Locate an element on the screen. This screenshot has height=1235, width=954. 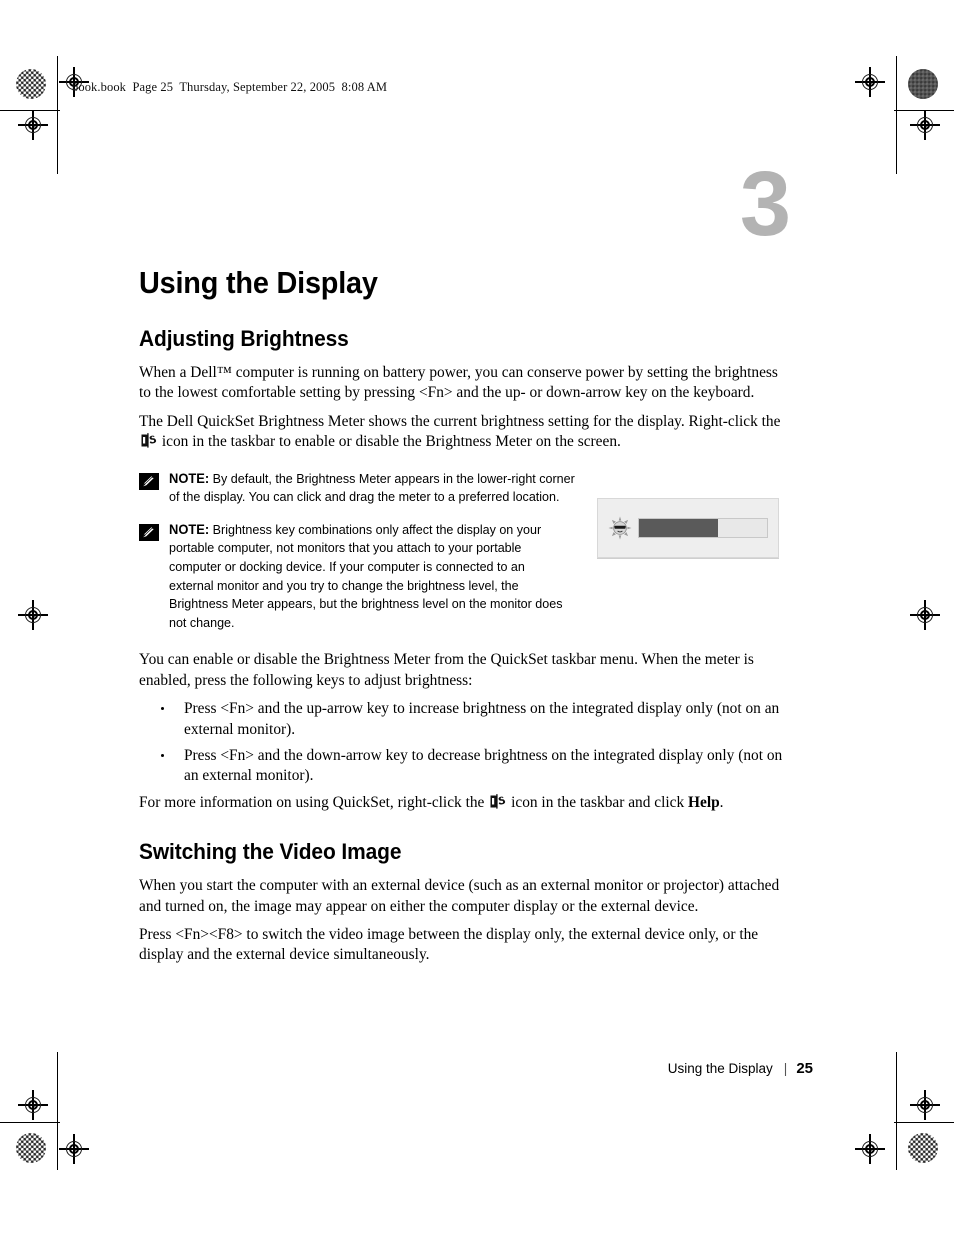
registration-mark-upper-left-inner is located at coordinates (33, 125).